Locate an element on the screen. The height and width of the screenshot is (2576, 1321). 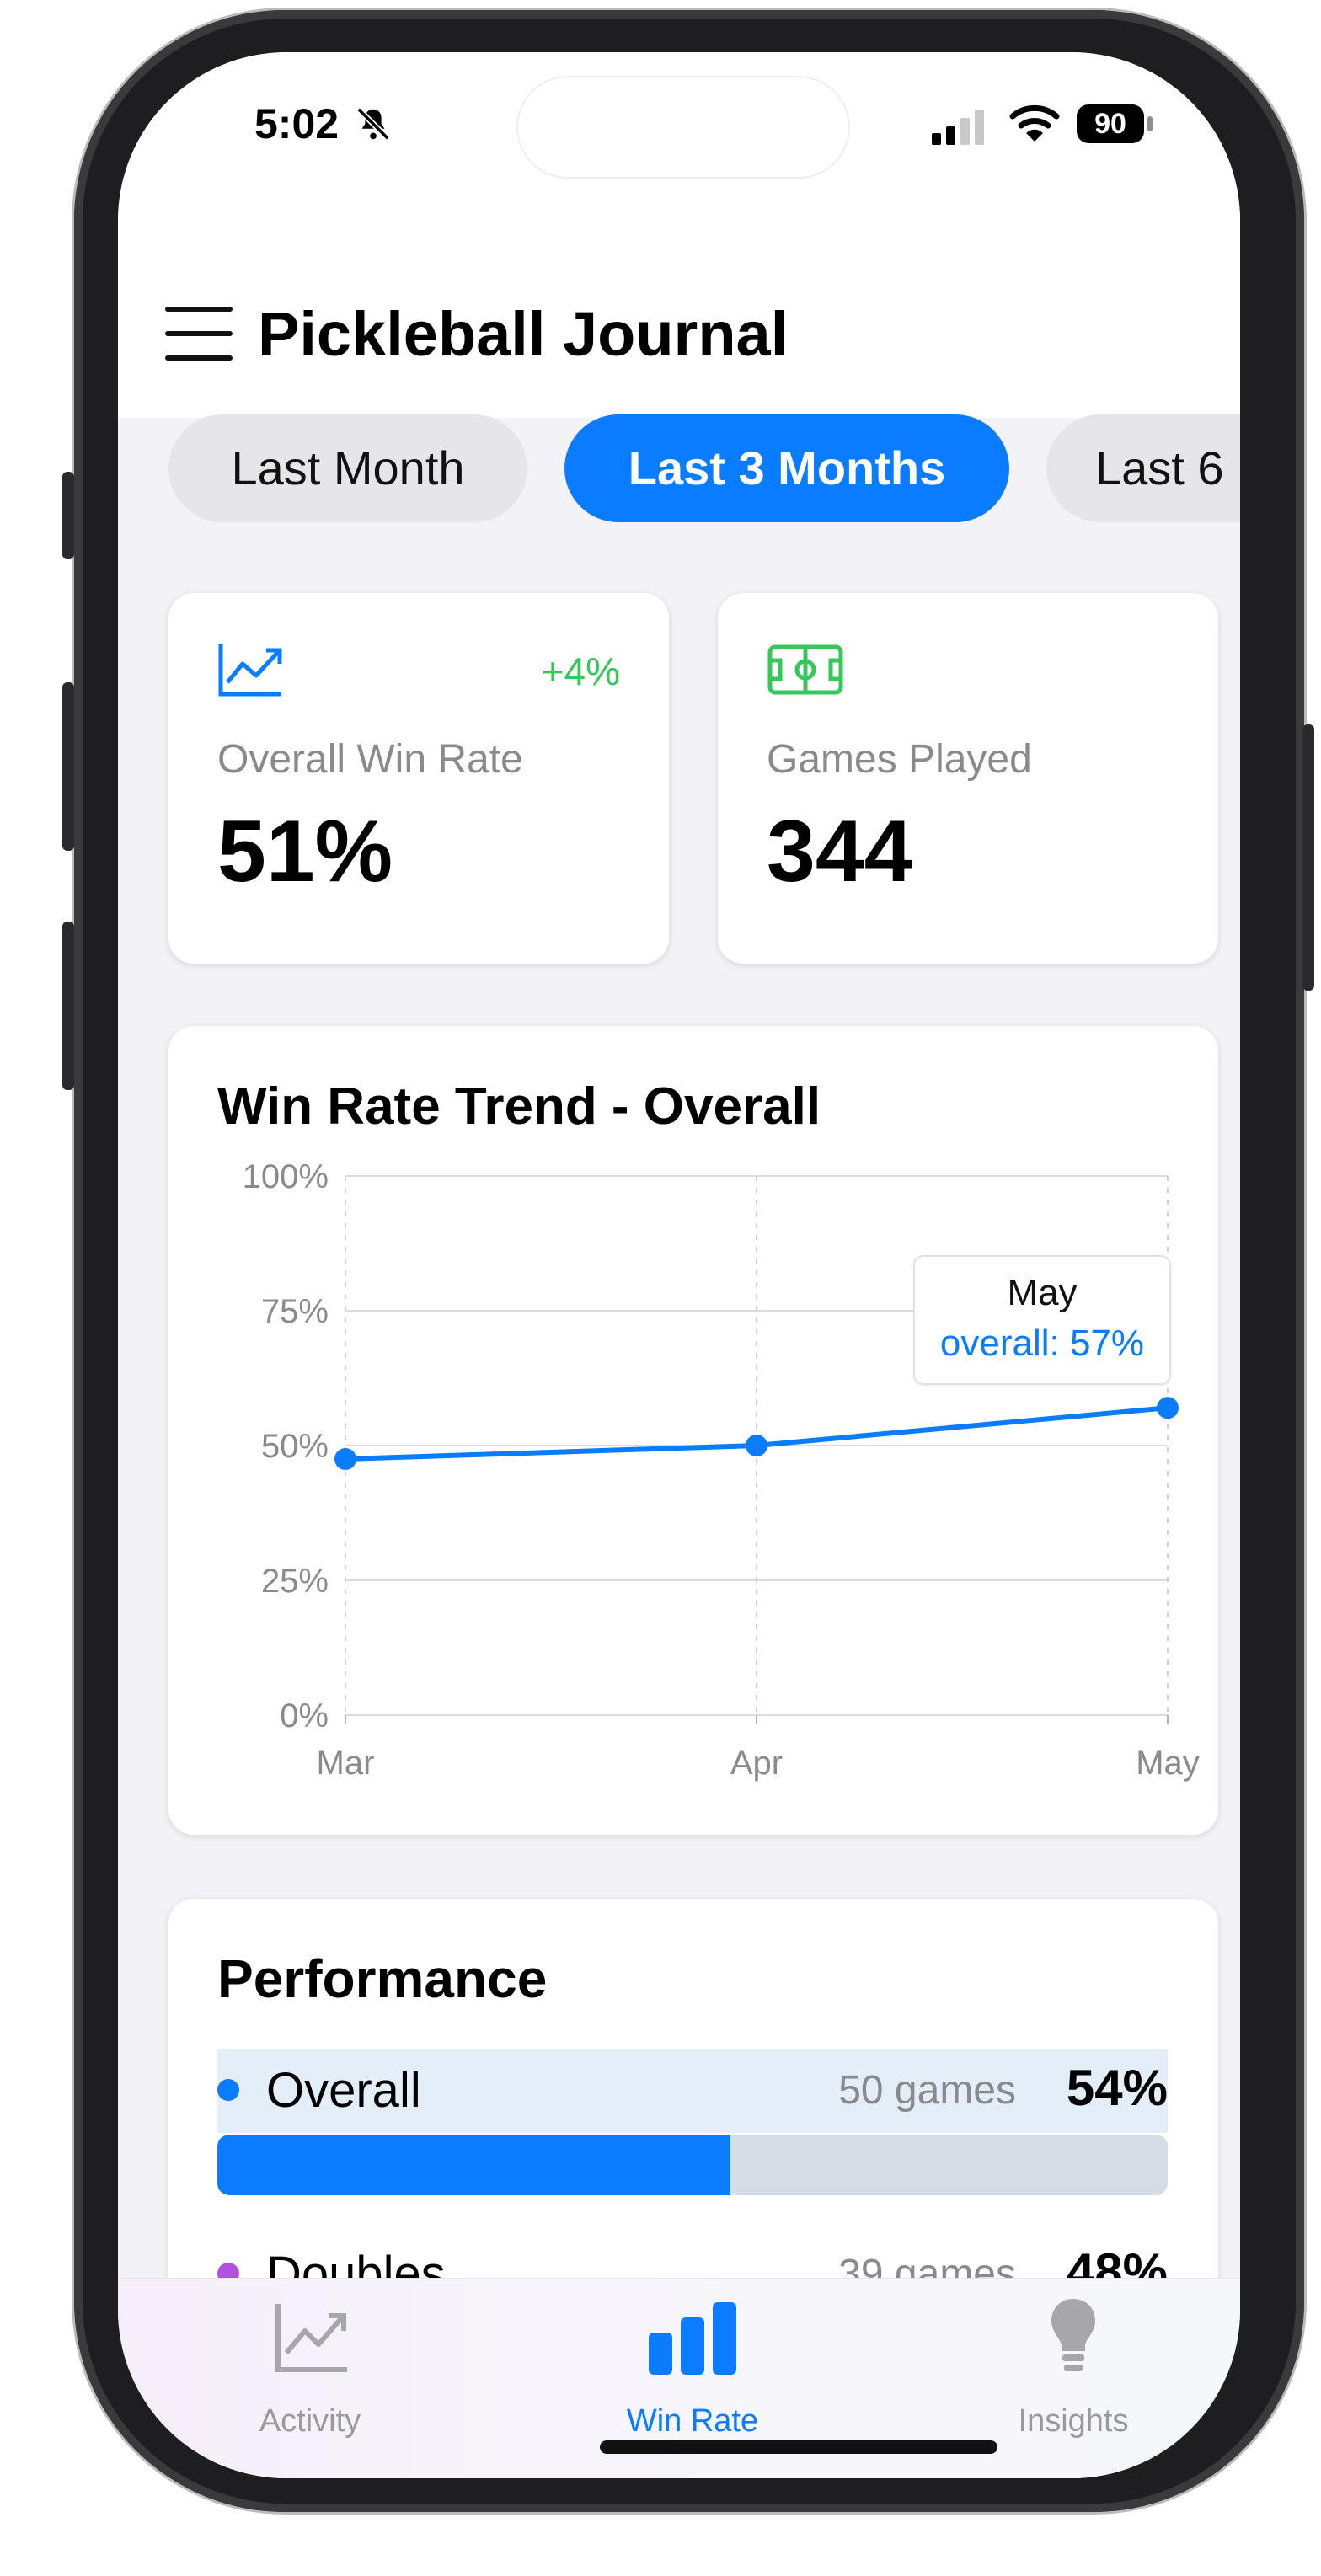
tabbar-activity-label: Activity is located at coordinates (310, 2421).